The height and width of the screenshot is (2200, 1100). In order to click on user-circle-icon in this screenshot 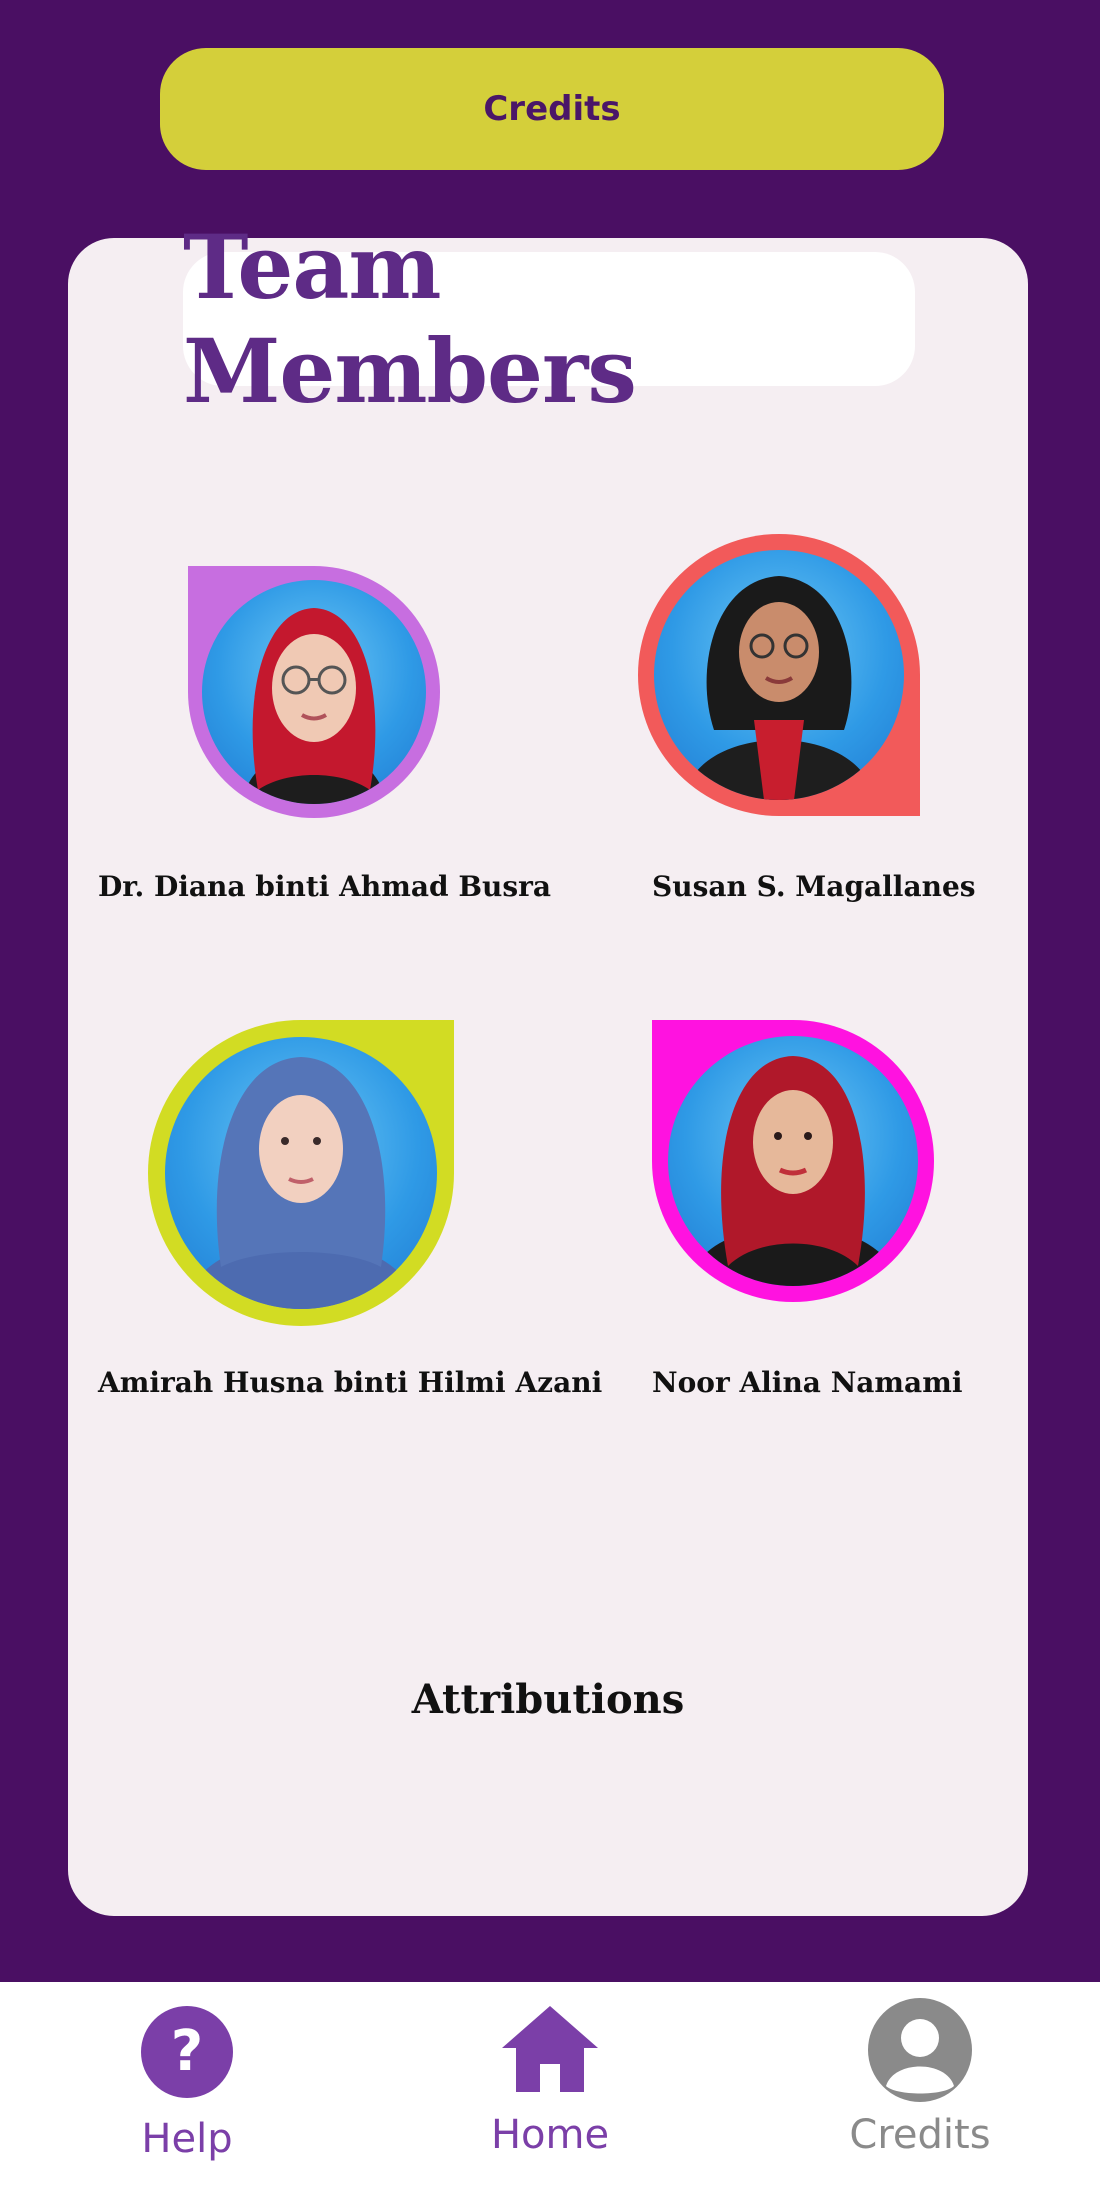, I will do `click(920, 2050)`.